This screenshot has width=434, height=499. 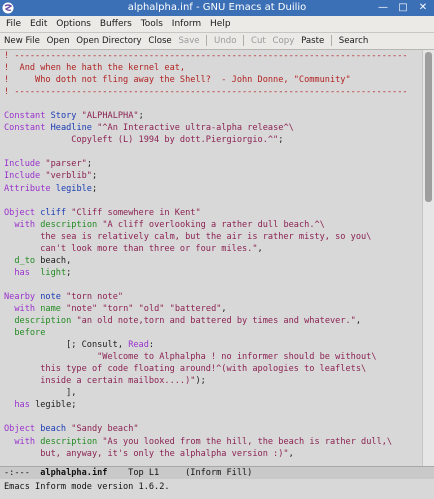 I want to click on code-line: Object cliff "Cliff somewhere in Kent", so click(x=213, y=213).